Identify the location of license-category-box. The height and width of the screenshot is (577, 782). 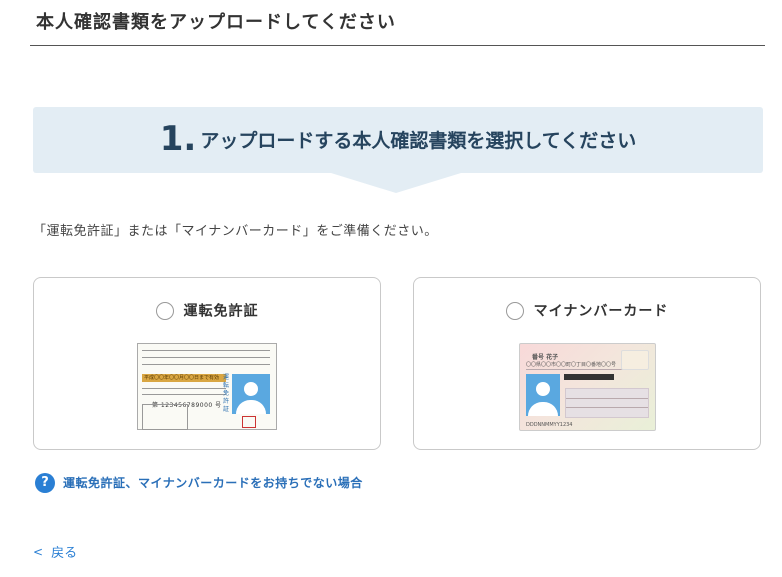
(165, 417).